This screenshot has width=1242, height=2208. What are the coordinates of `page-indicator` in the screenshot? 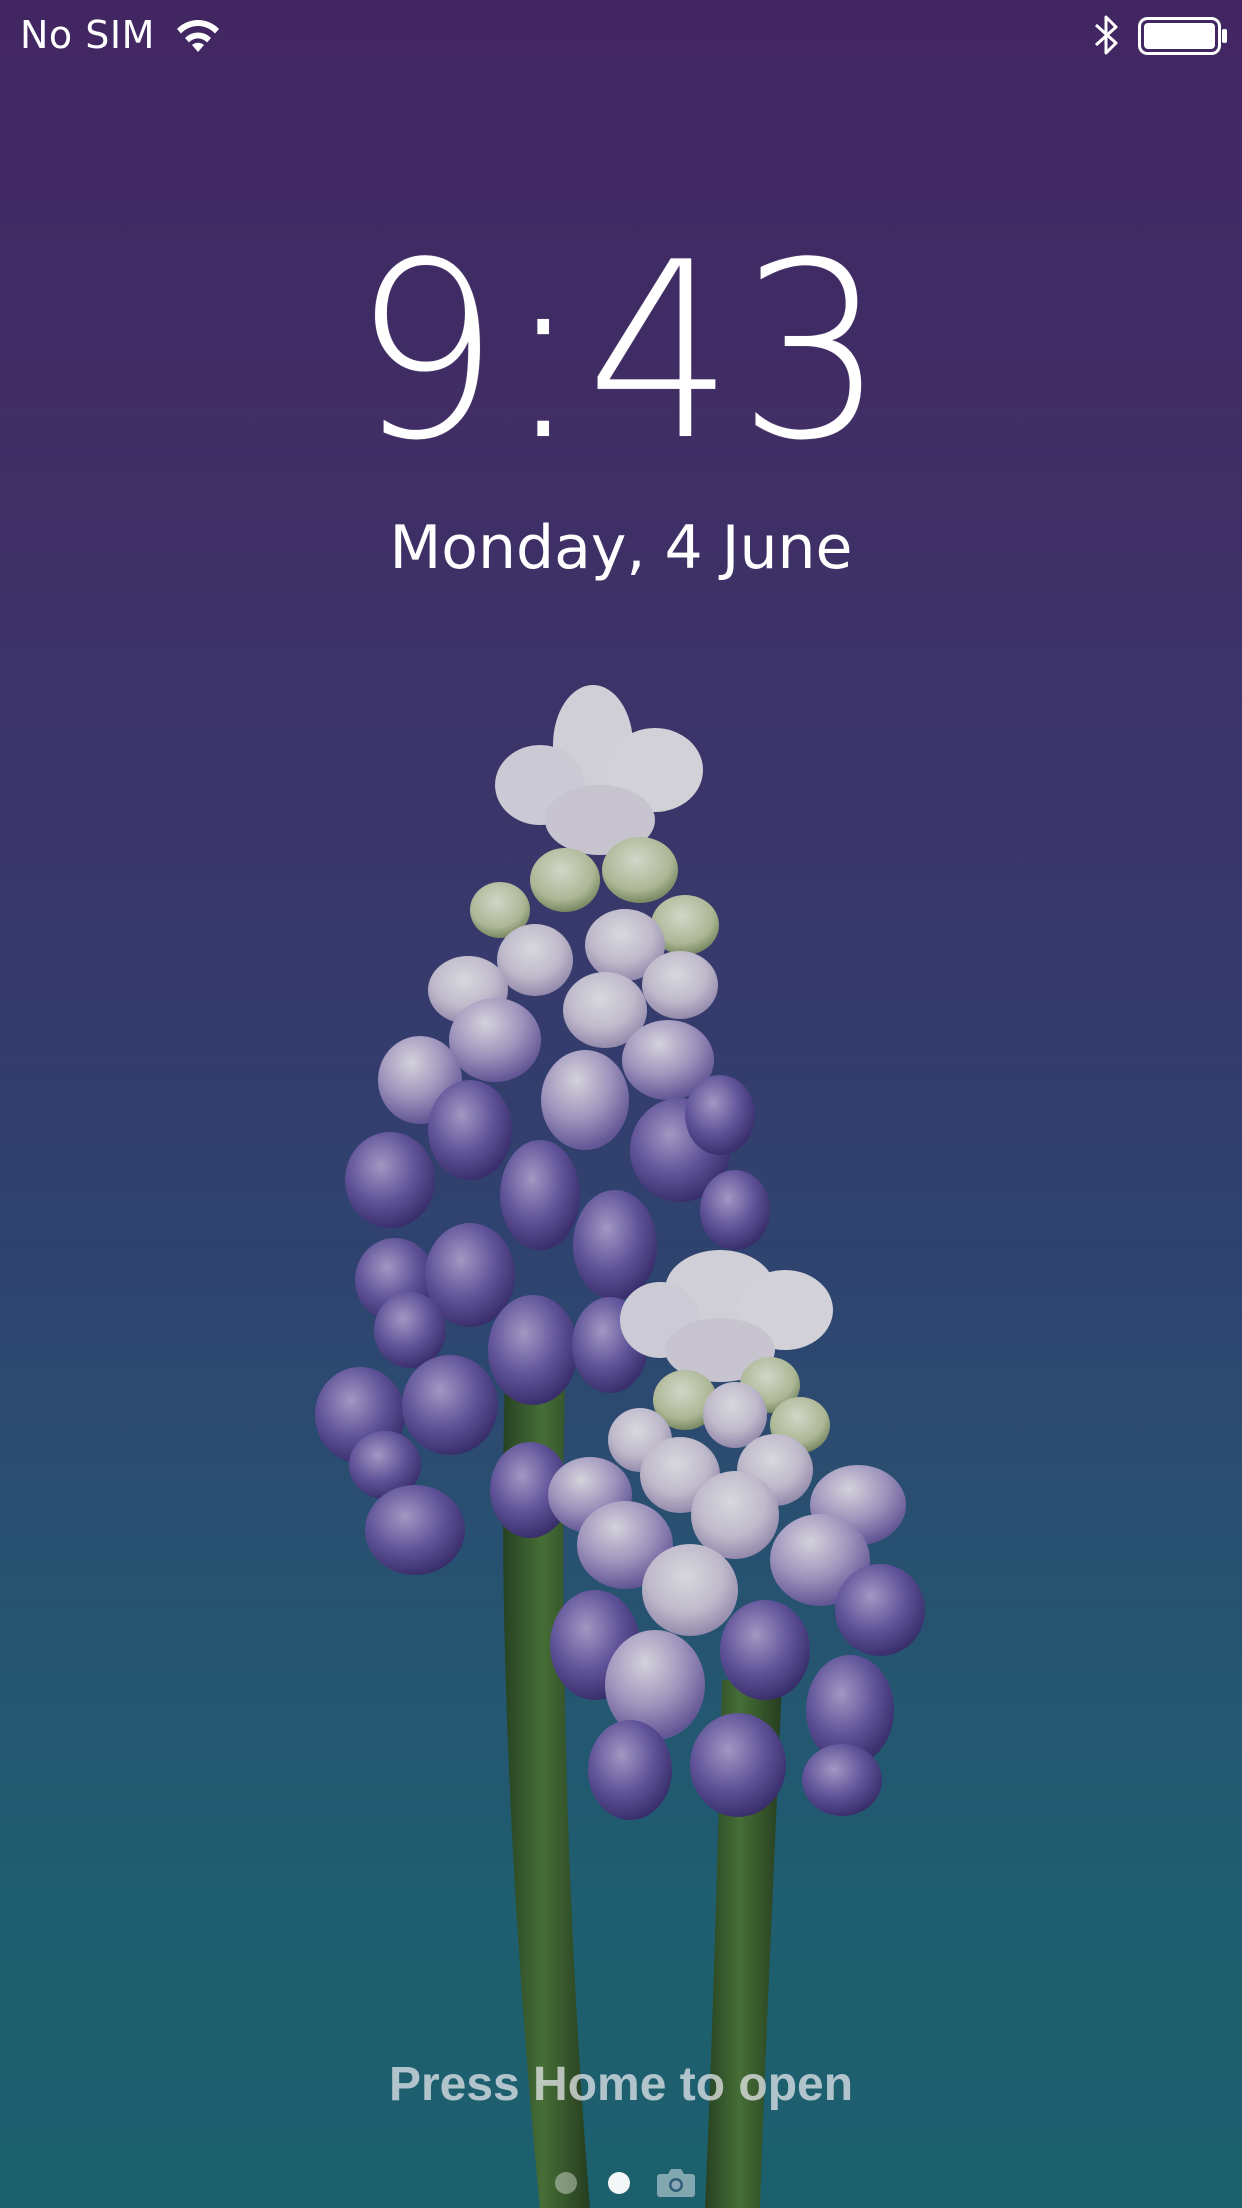 It's located at (625, 2180).